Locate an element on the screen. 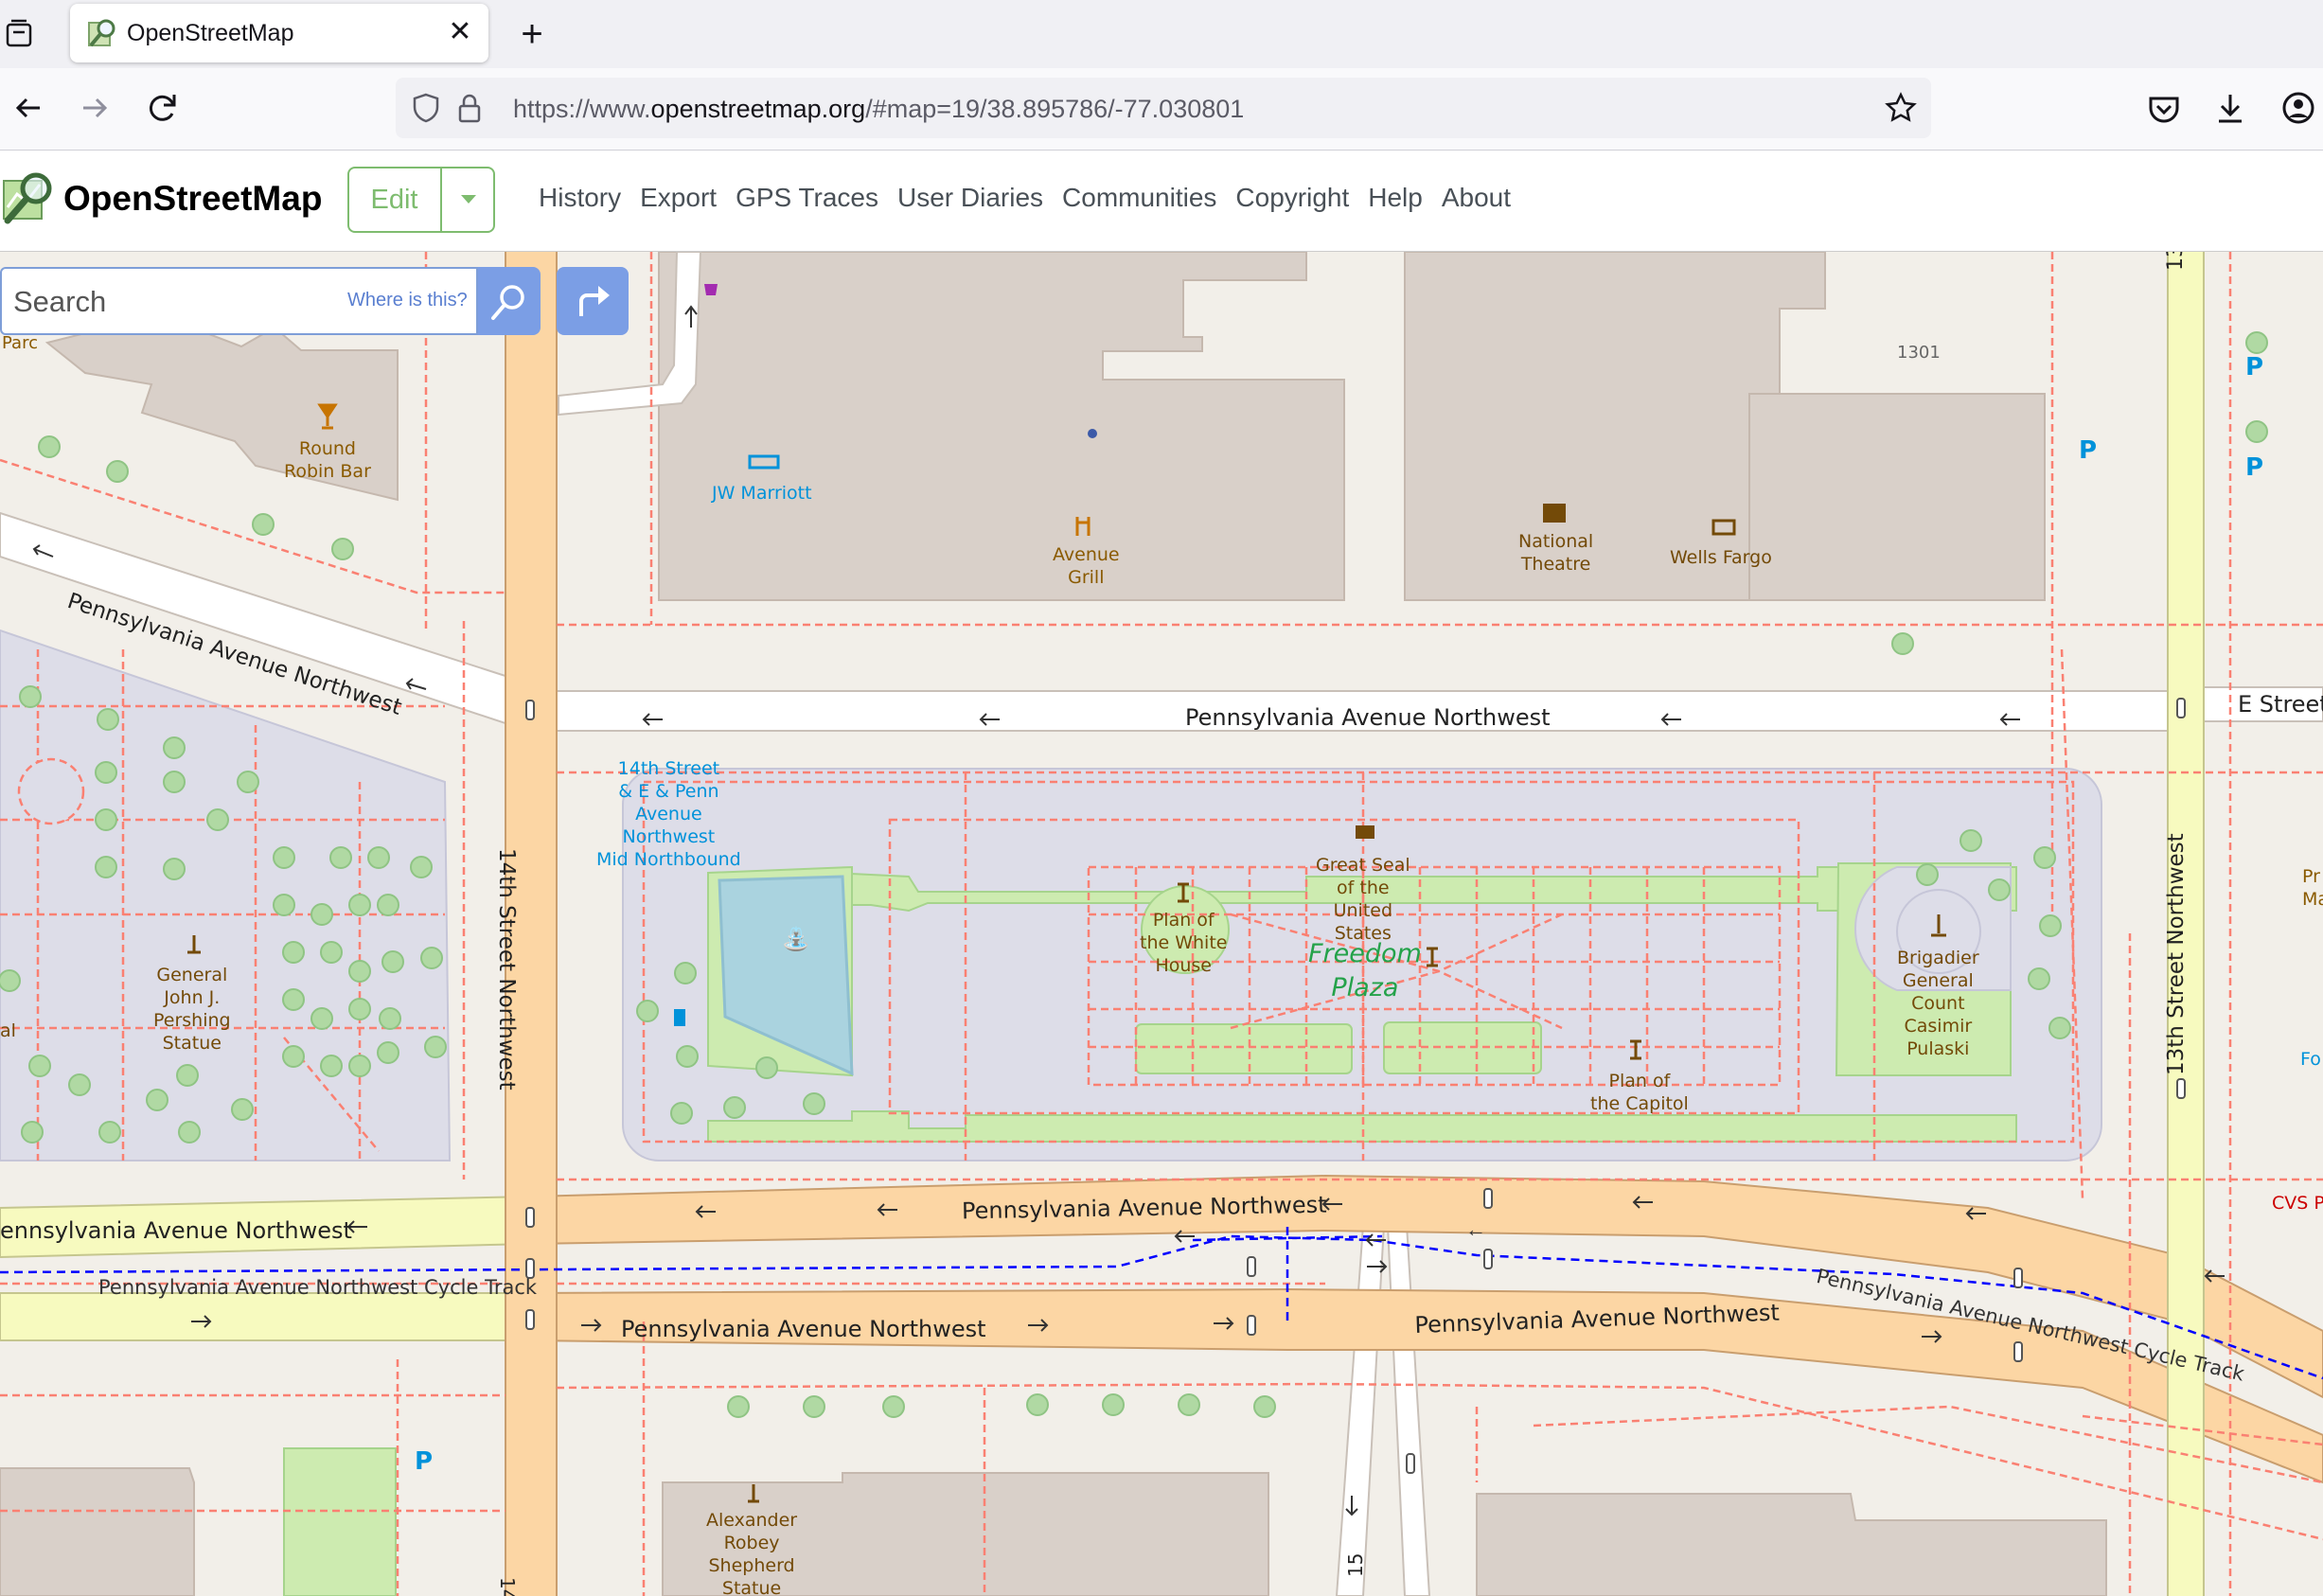  directions-icon is located at coordinates (594, 301).